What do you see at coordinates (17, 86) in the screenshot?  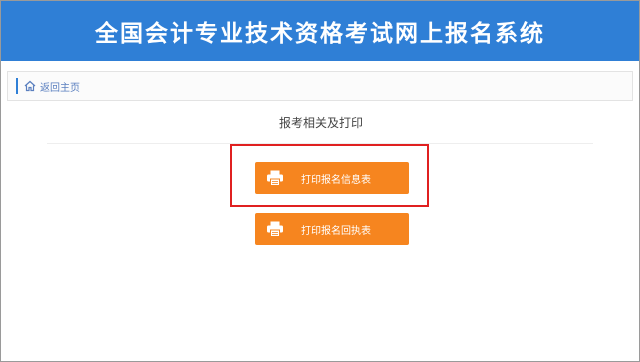 I see `breadcrumb-accent` at bounding box center [17, 86].